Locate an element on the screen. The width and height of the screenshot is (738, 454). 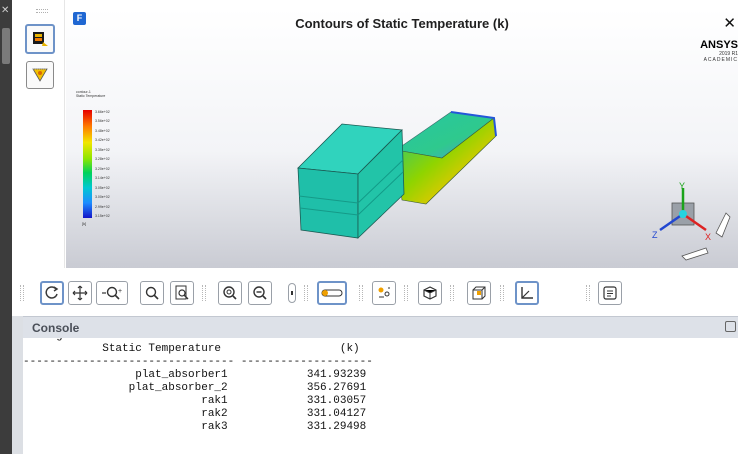
zoom-in-icon: + is located at coordinates (112, 293).